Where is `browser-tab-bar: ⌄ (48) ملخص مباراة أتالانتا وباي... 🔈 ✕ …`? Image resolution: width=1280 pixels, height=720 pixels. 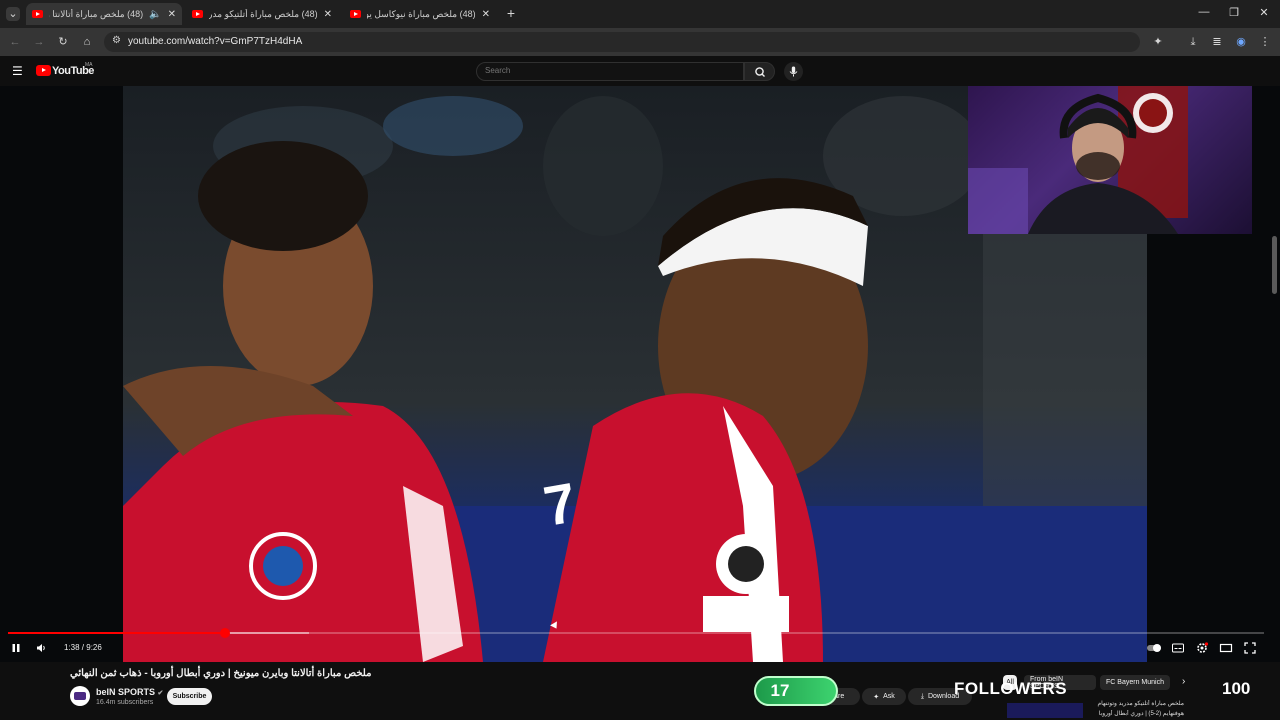 browser-tab-bar: ⌄ (48) ملخص مباراة أتالانتا وباي... 🔈 ✕ … is located at coordinates (640, 14).